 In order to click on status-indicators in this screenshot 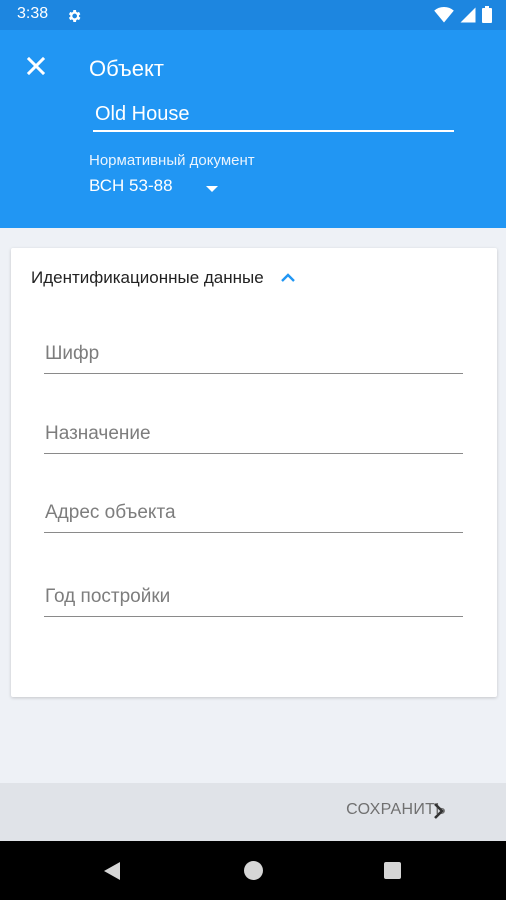, I will do `click(463, 14)`.